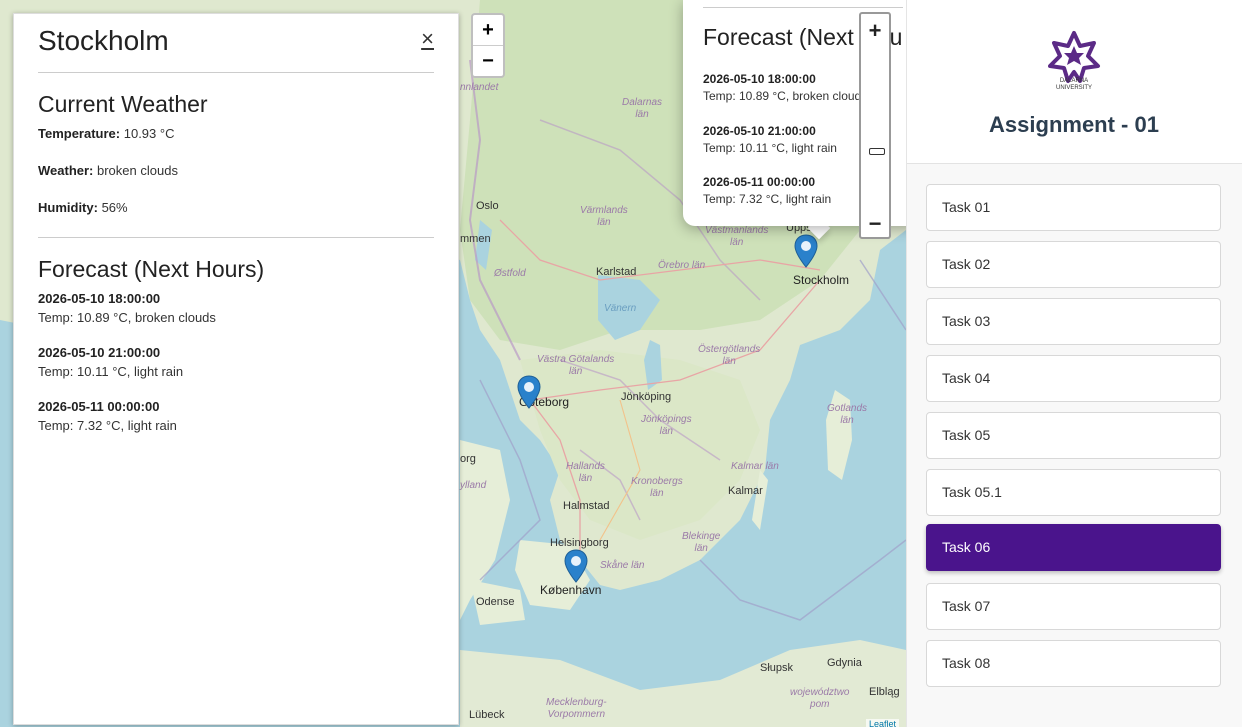 The image size is (1242, 727). I want to click on temperature-label: Temperature:, so click(79, 133).